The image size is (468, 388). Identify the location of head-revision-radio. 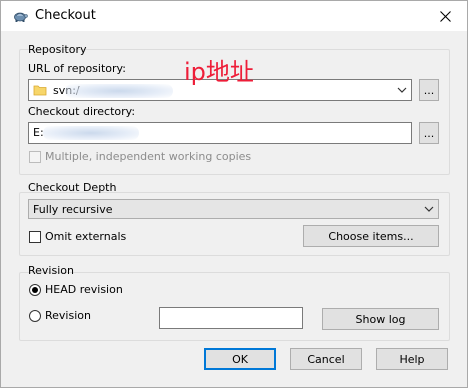
(35, 290).